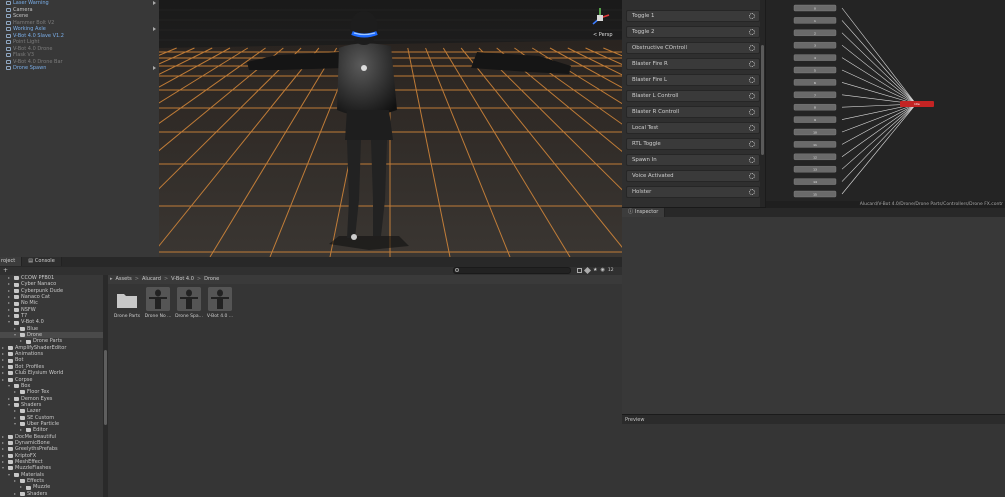 This screenshot has height=497, width=1005. What do you see at coordinates (8, 55) in the screenshot?
I see `gameobject-icon` at bounding box center [8, 55].